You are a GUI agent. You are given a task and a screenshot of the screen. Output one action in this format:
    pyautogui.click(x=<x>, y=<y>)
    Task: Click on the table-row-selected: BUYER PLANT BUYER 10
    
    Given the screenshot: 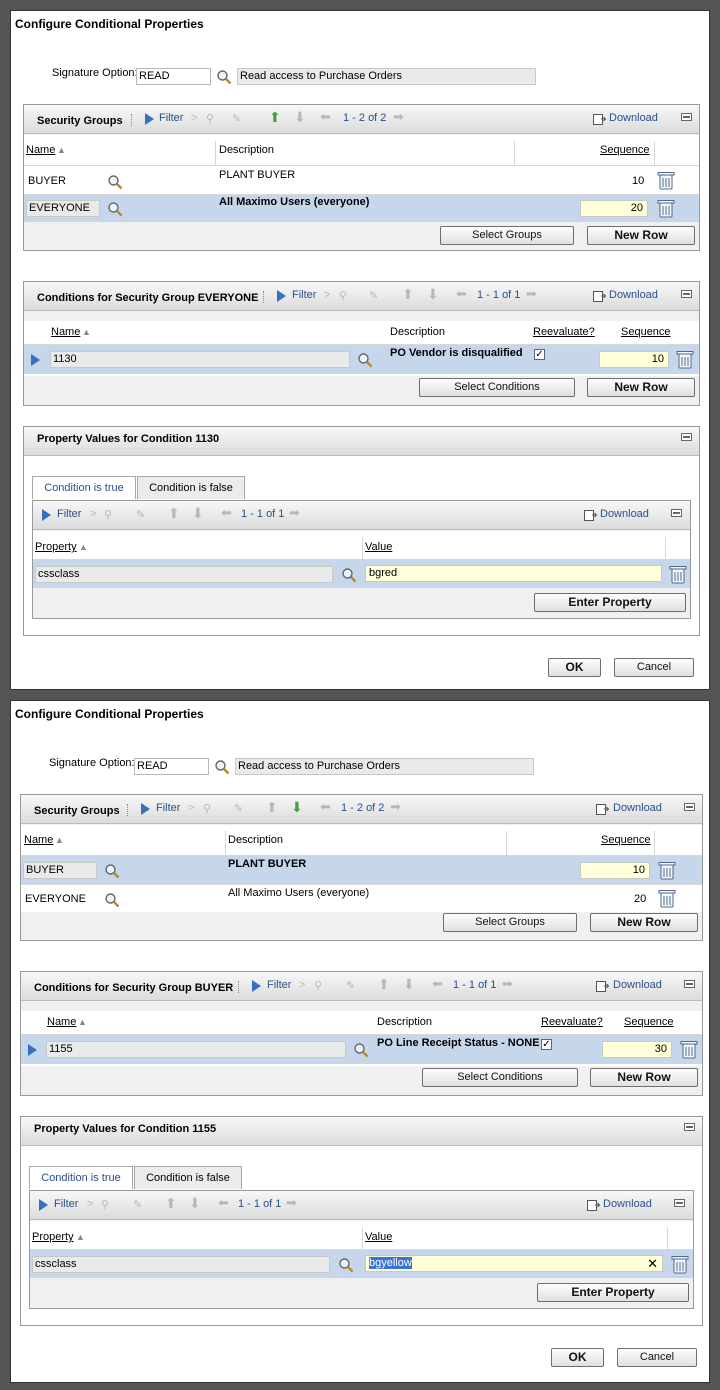 What is the action you would take?
    pyautogui.click(x=361, y=869)
    